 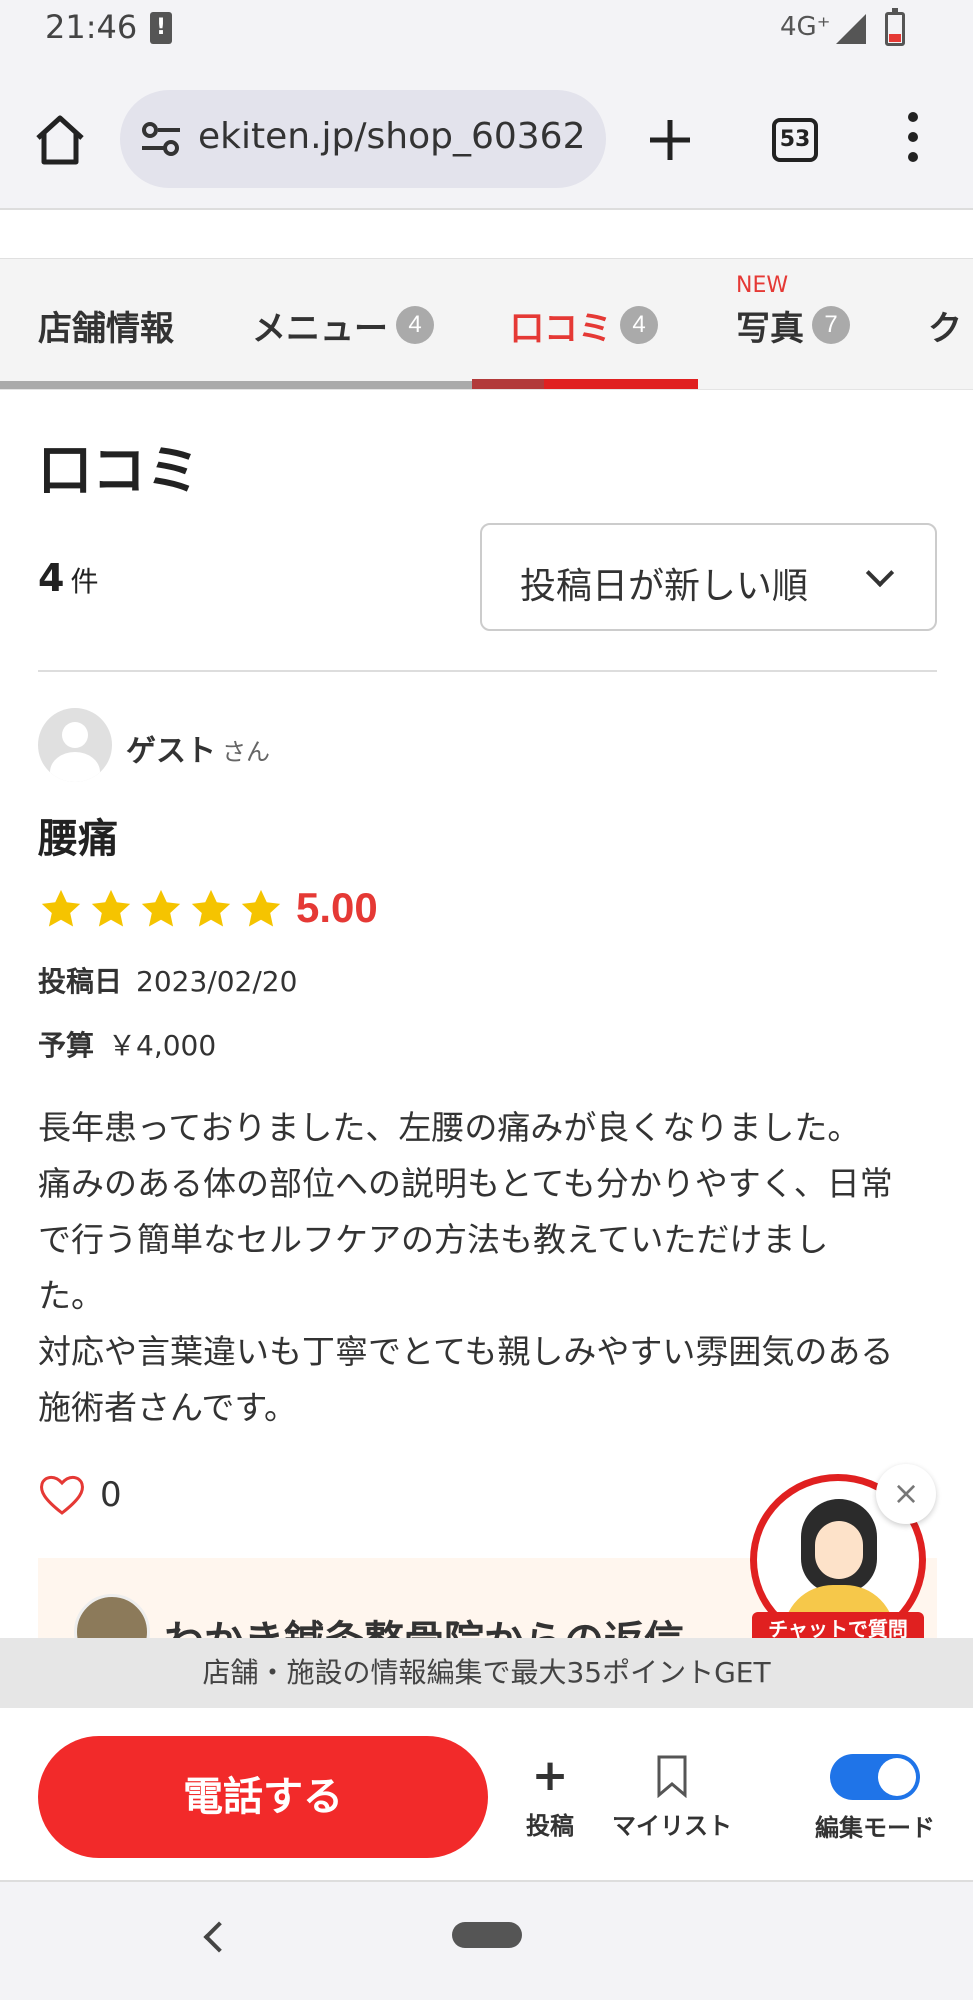 I want to click on signal-icon, so click(x=851, y=29).